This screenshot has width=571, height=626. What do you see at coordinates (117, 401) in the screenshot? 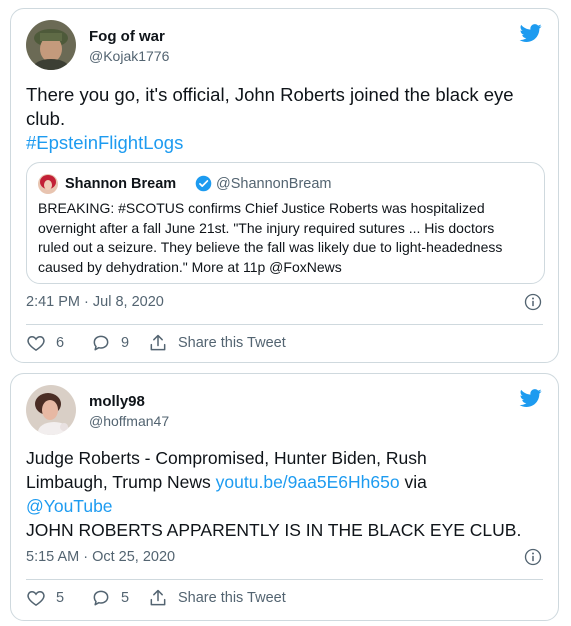
I see `author-name: molly98` at bounding box center [117, 401].